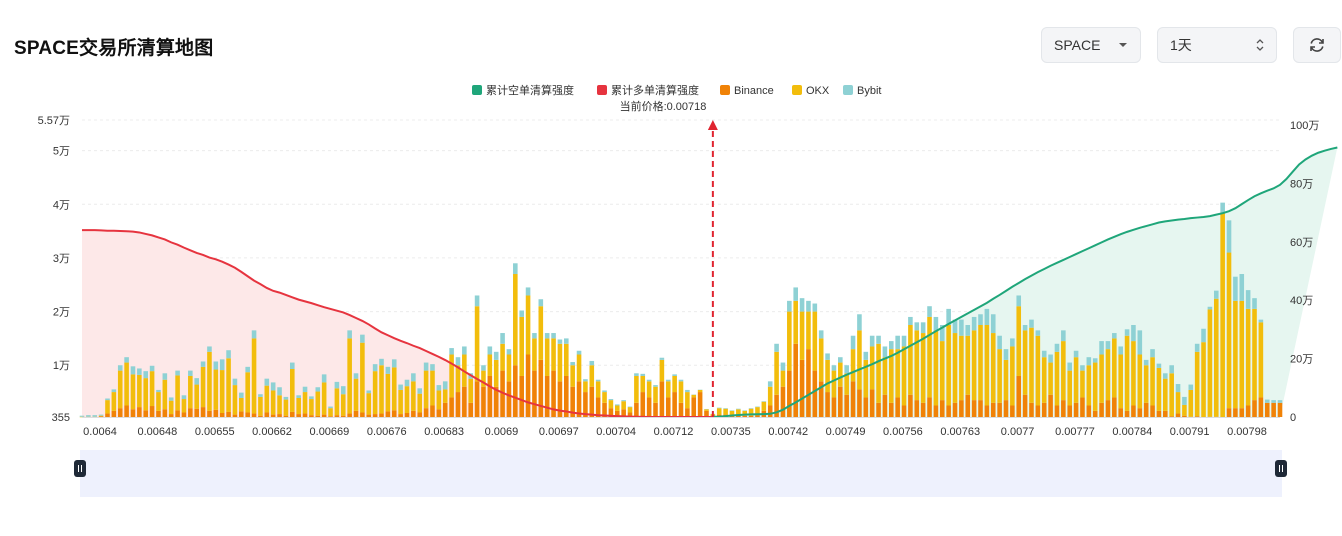  What do you see at coordinates (100, 432) in the screenshot?
I see `x-tick: 0.0064` at bounding box center [100, 432].